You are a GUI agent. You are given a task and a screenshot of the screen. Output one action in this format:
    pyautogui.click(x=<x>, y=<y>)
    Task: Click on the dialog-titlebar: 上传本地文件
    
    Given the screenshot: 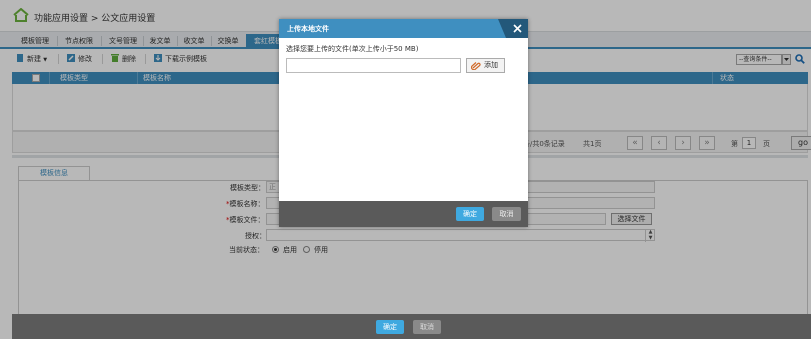 What is the action you would take?
    pyautogui.click(x=403, y=28)
    